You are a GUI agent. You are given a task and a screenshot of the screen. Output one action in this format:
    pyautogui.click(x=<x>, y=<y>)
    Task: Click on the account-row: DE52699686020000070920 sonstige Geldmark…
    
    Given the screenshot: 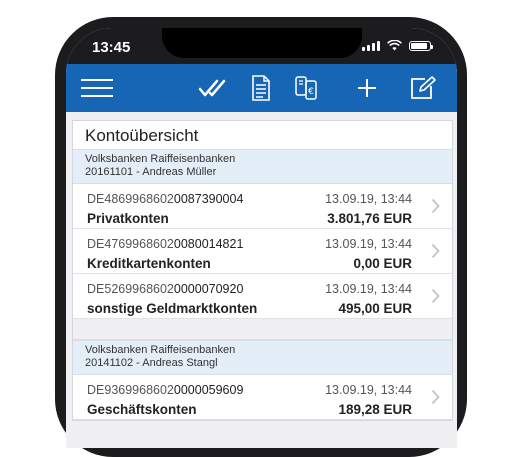 What is the action you would take?
    pyautogui.click(x=262, y=296)
    